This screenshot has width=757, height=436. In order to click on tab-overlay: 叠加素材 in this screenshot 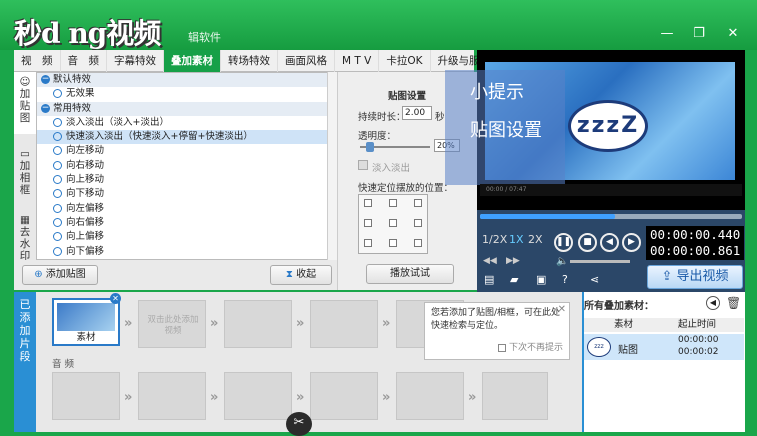, I will do `click(192, 61)`.